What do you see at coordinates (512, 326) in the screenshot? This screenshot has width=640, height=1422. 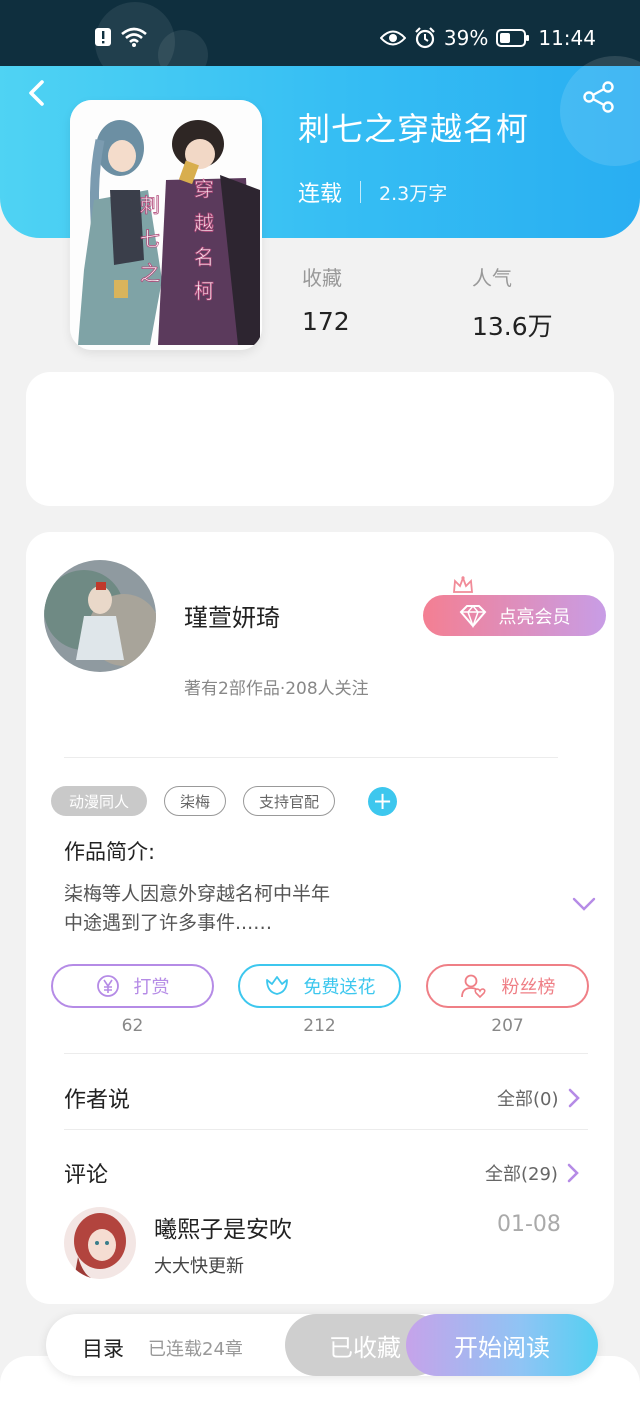 I see `stat-value: 13.6万` at bounding box center [512, 326].